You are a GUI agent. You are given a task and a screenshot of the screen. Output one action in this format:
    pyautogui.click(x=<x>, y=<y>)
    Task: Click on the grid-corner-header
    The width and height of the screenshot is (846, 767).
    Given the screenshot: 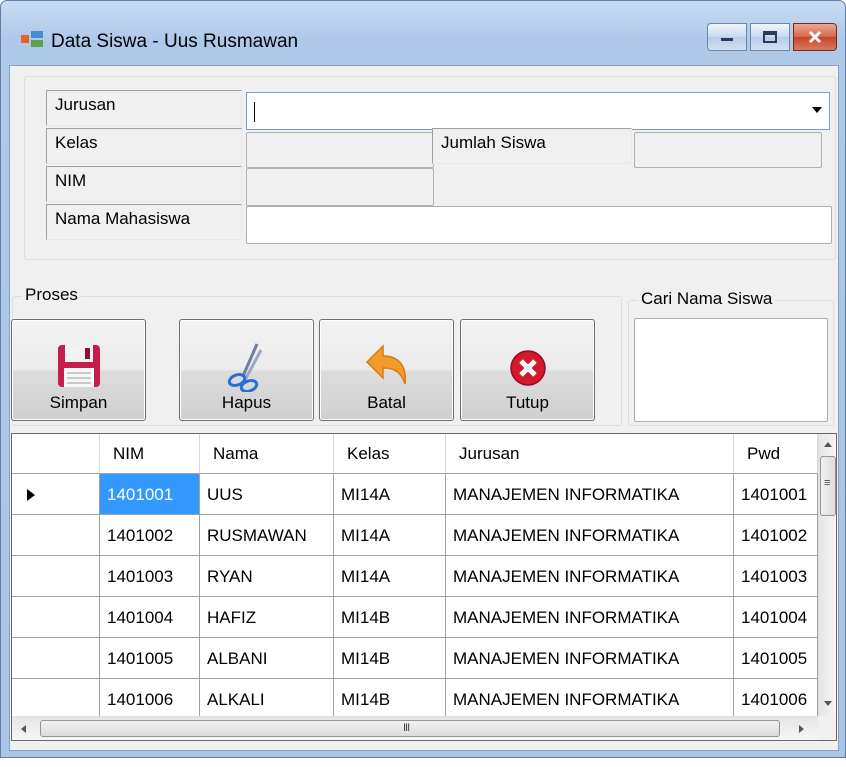 What is the action you would take?
    pyautogui.click(x=56, y=454)
    